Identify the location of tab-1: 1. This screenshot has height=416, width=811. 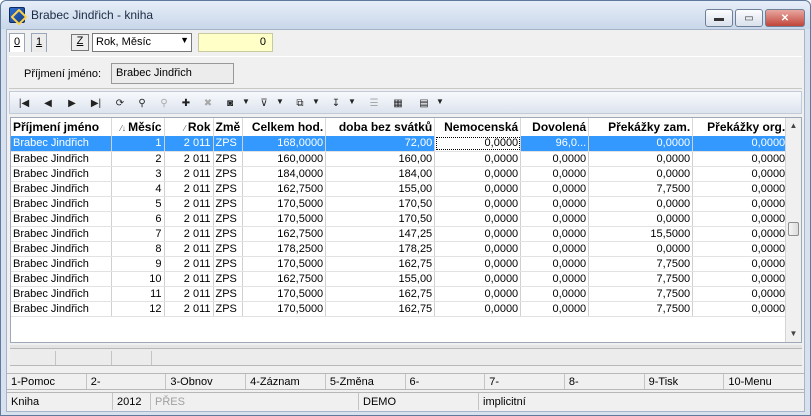
(39, 42).